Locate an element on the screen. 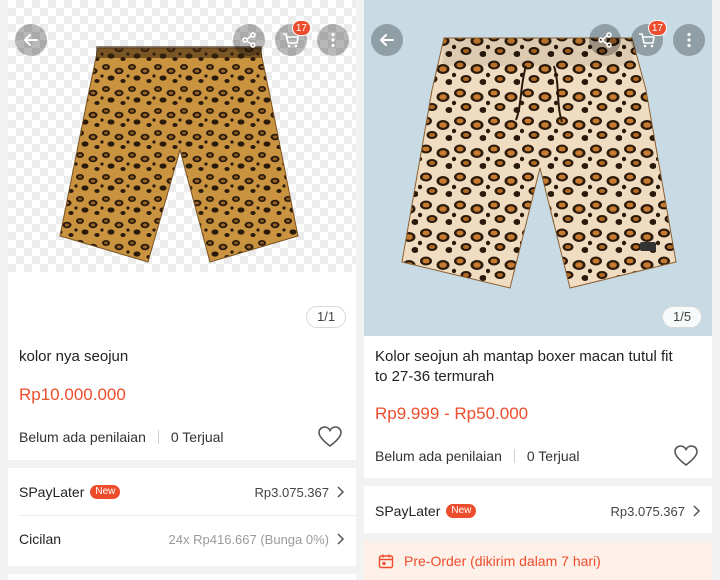 The image size is (720, 580). product-image is located at coordinates (179, 154).